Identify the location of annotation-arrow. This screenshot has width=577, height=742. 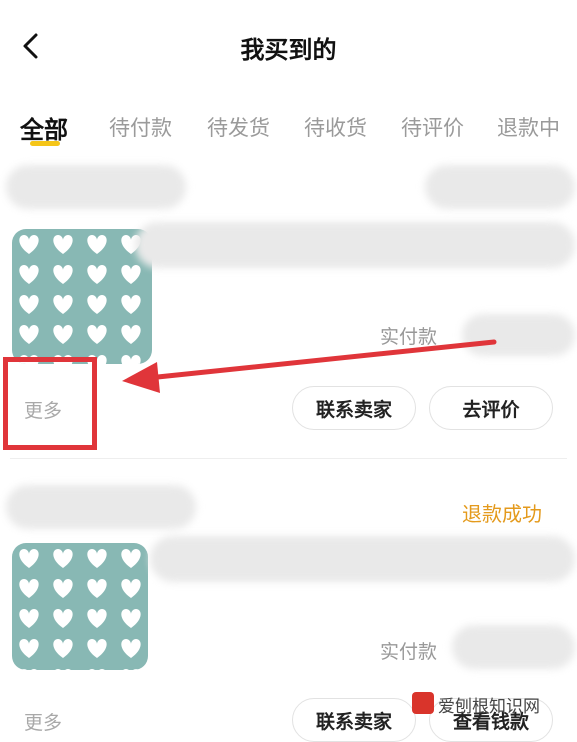
(309, 366).